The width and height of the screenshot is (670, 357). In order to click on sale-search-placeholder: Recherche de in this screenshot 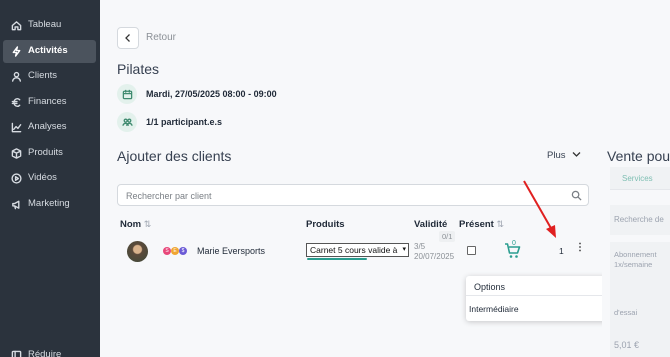, I will do `click(639, 219)`.